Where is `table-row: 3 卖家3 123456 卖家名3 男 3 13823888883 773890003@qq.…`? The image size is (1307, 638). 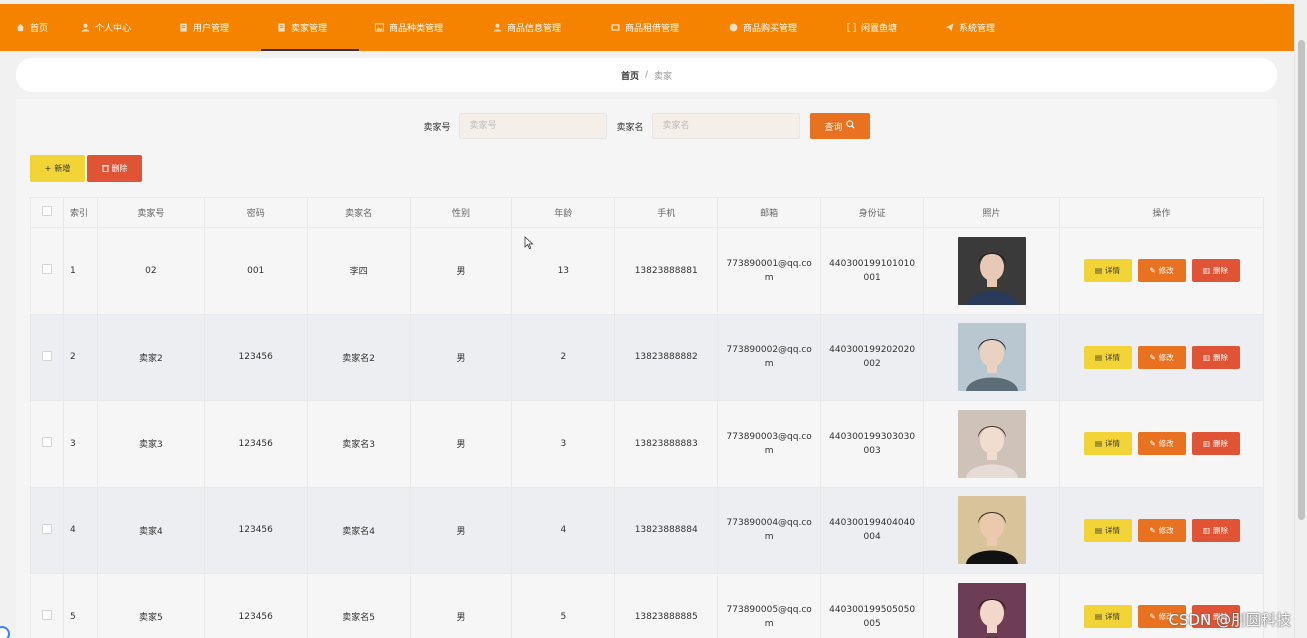
table-row: 3 卖家3 123456 卖家名3 男 3 13823888883 773890003@qq.… is located at coordinates (647, 444).